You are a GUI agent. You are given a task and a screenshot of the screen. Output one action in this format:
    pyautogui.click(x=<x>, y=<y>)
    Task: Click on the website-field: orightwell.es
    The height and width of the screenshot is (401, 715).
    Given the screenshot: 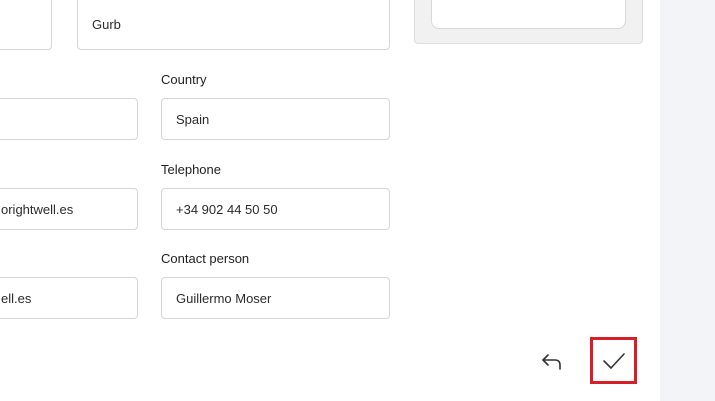 What is the action you would take?
    pyautogui.click(x=69, y=209)
    